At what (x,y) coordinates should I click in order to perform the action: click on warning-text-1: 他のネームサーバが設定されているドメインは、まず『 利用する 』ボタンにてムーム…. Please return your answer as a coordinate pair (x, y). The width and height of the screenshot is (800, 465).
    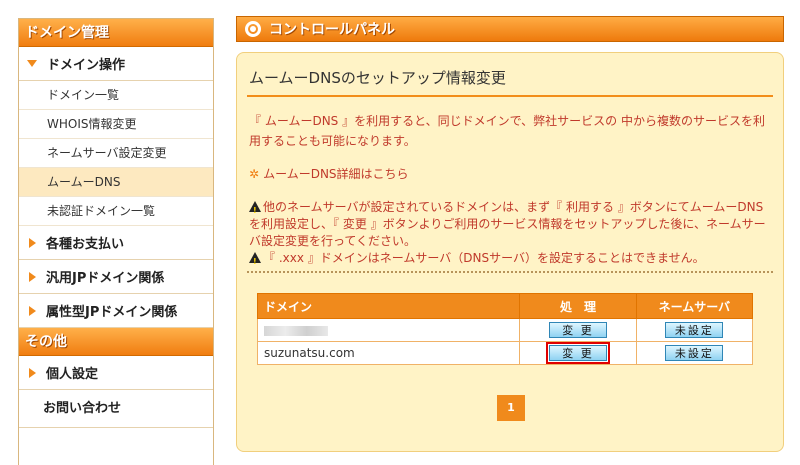
    Looking at the image, I should click on (507, 224).